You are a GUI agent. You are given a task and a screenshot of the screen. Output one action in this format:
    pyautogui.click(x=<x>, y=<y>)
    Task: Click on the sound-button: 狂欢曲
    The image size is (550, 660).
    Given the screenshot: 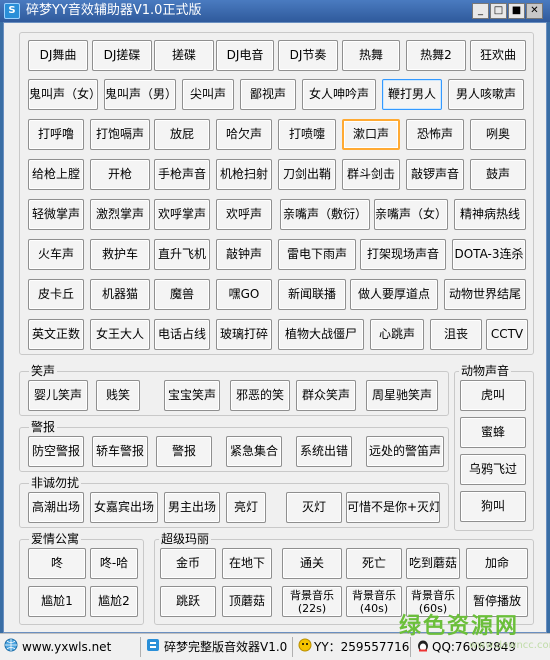 What is the action you would take?
    pyautogui.click(x=498, y=55)
    